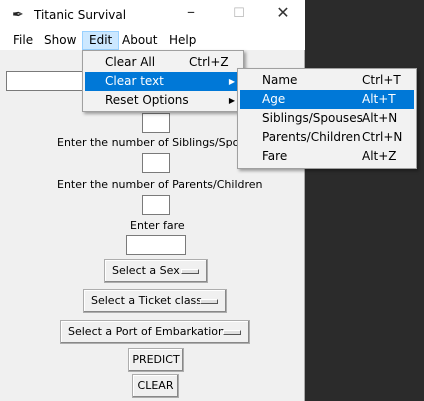 The width and height of the screenshot is (424, 401). Describe the element at coordinates (379, 99) in the screenshot. I see `menu-item-shortcut: Alt+T` at that location.